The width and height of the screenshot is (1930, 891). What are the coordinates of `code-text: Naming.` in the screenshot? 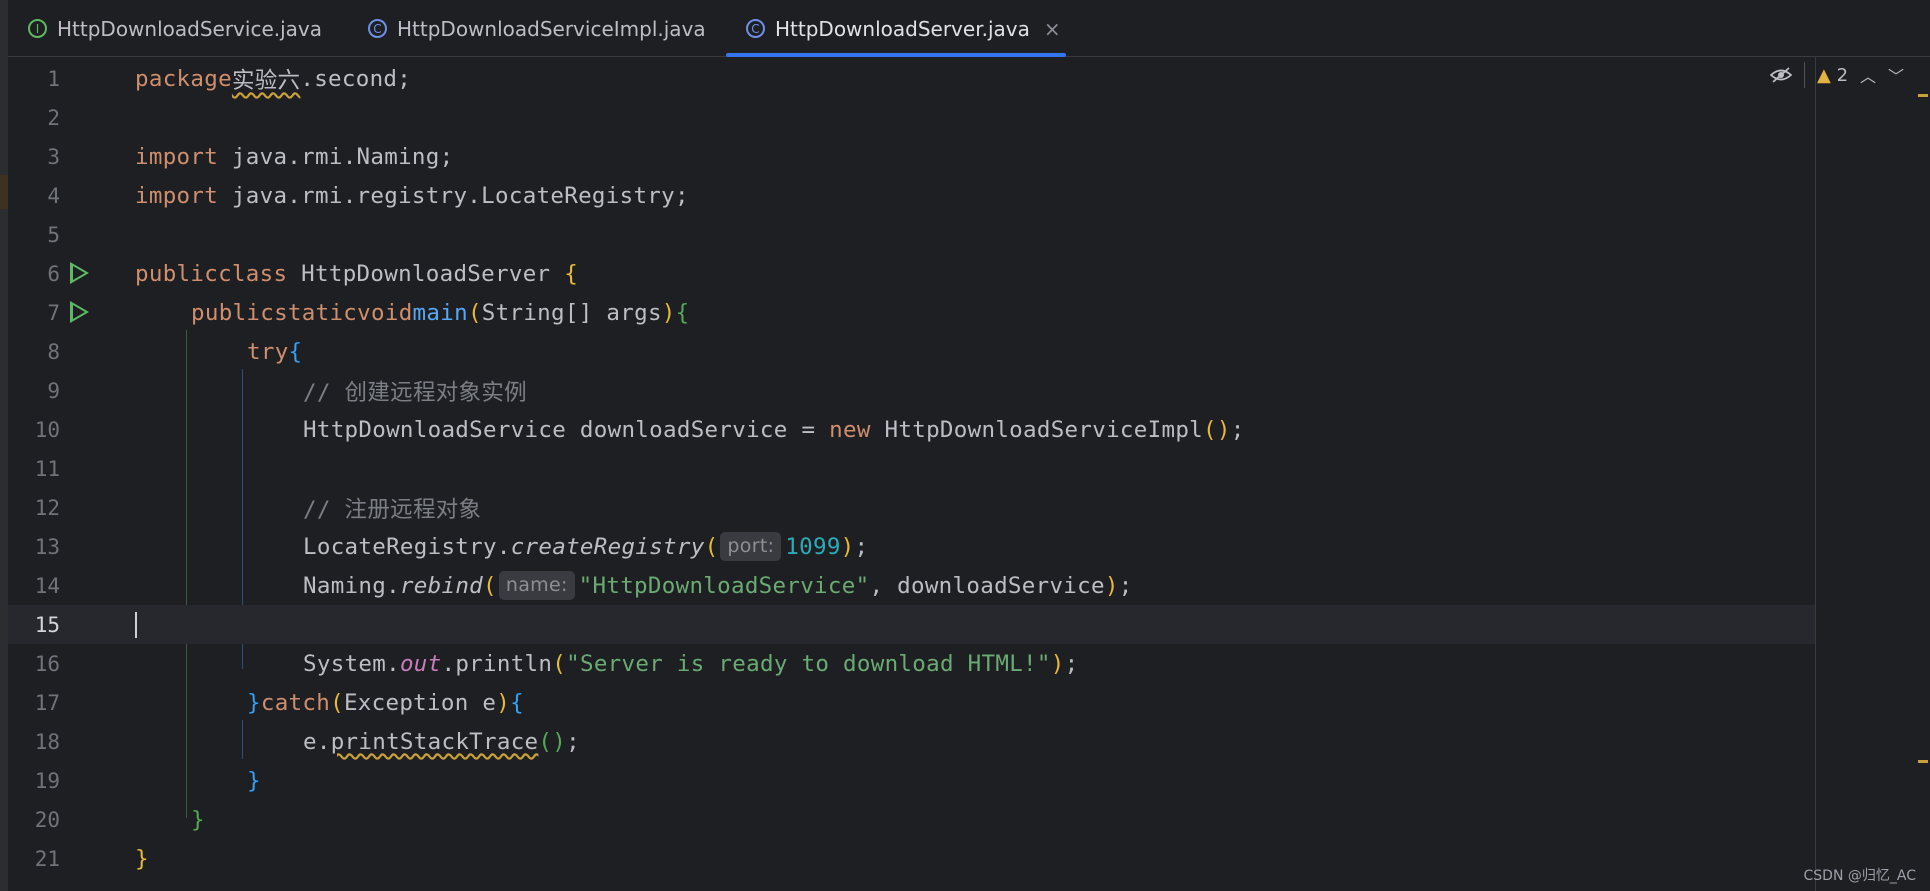 It's located at (351, 585).